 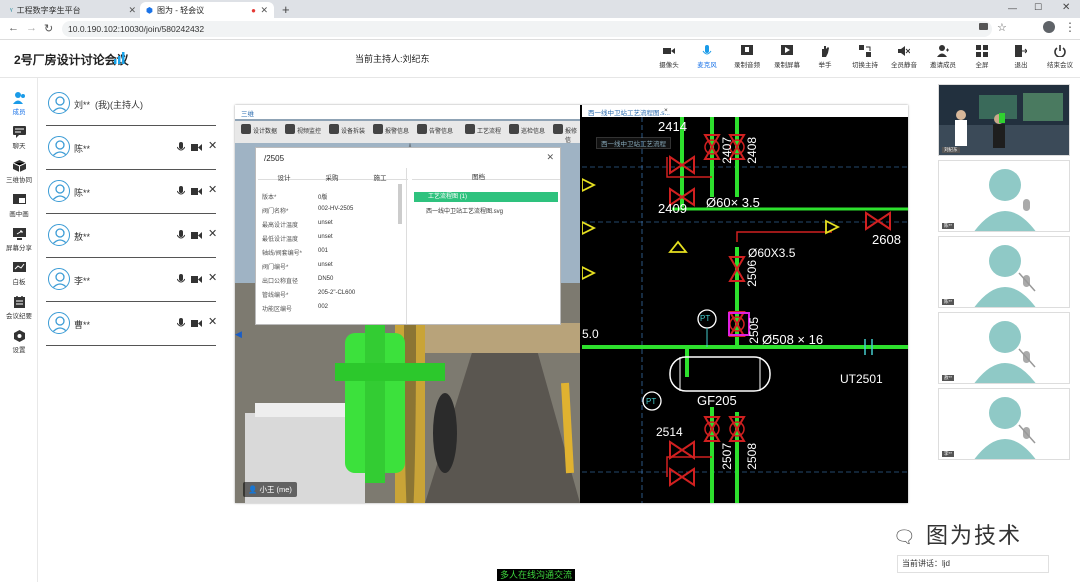 I want to click on video-tile-avatar: 李**, so click(x=1004, y=424).